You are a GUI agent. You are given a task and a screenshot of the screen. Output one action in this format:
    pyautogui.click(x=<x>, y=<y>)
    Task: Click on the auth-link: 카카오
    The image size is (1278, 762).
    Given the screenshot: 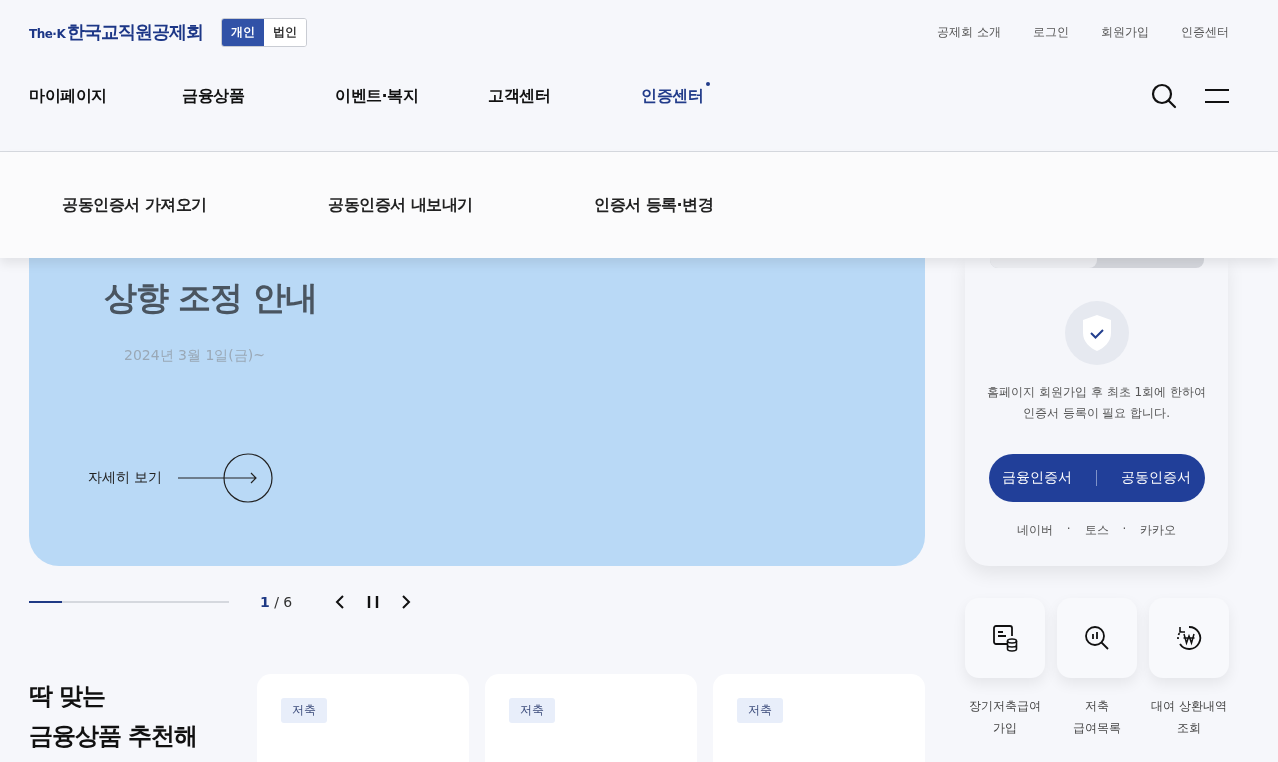 What is the action you would take?
    pyautogui.click(x=1158, y=530)
    